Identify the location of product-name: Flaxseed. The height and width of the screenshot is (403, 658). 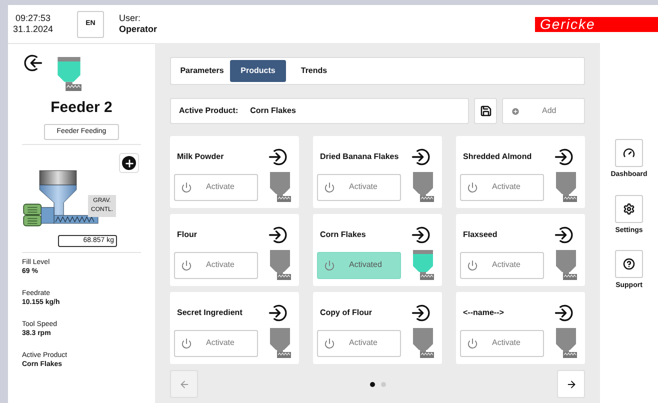
(480, 235).